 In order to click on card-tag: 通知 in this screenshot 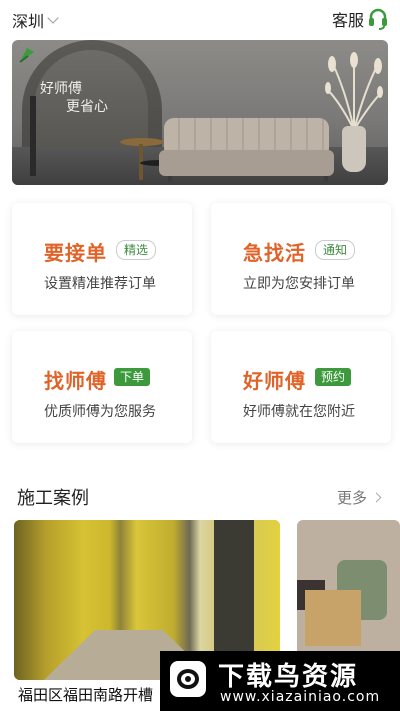, I will do `click(335, 250)`.